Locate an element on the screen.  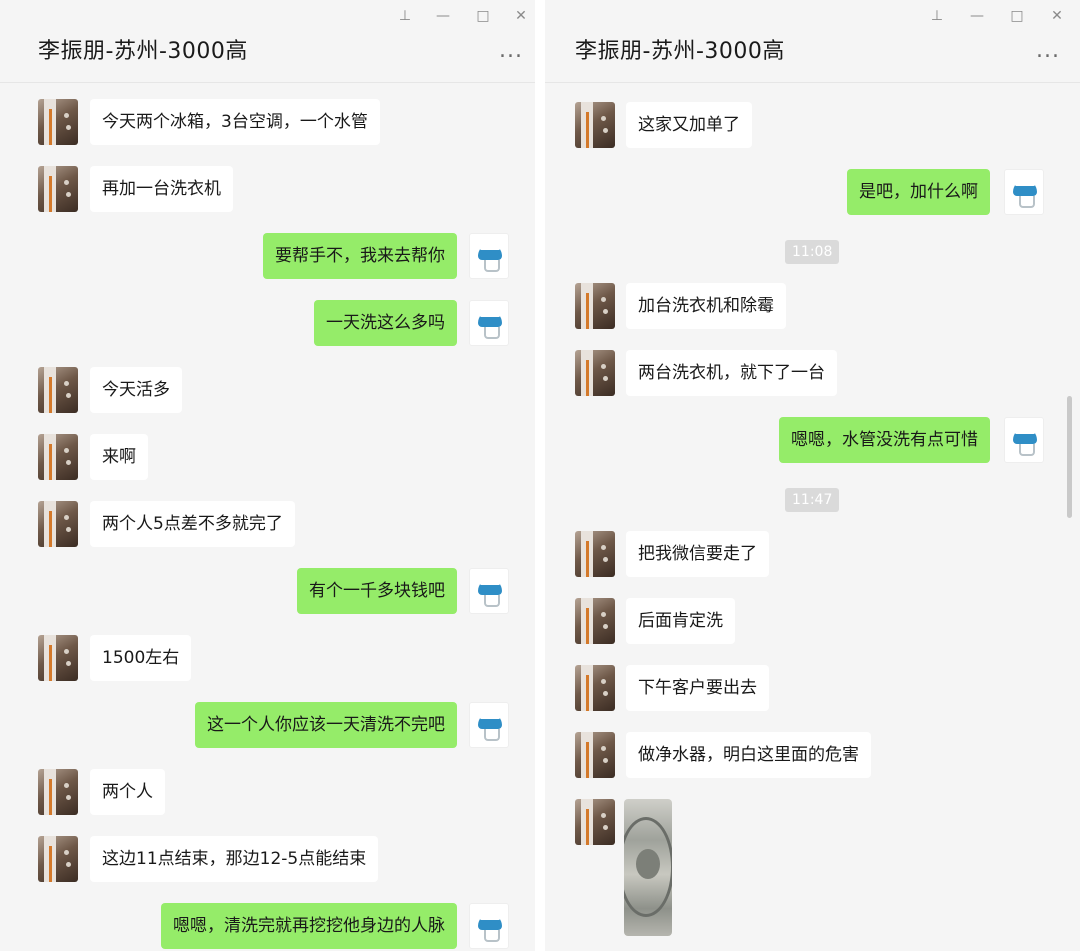
received-message: 两个人5点差不多就完了 is located at coordinates (267, 525).